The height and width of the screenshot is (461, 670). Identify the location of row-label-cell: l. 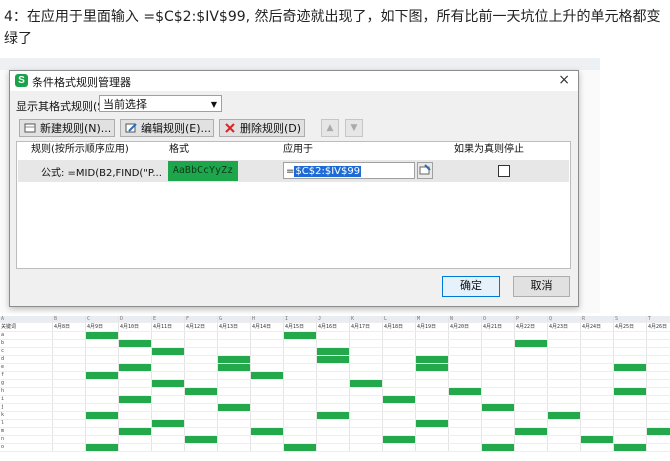
(26, 423).